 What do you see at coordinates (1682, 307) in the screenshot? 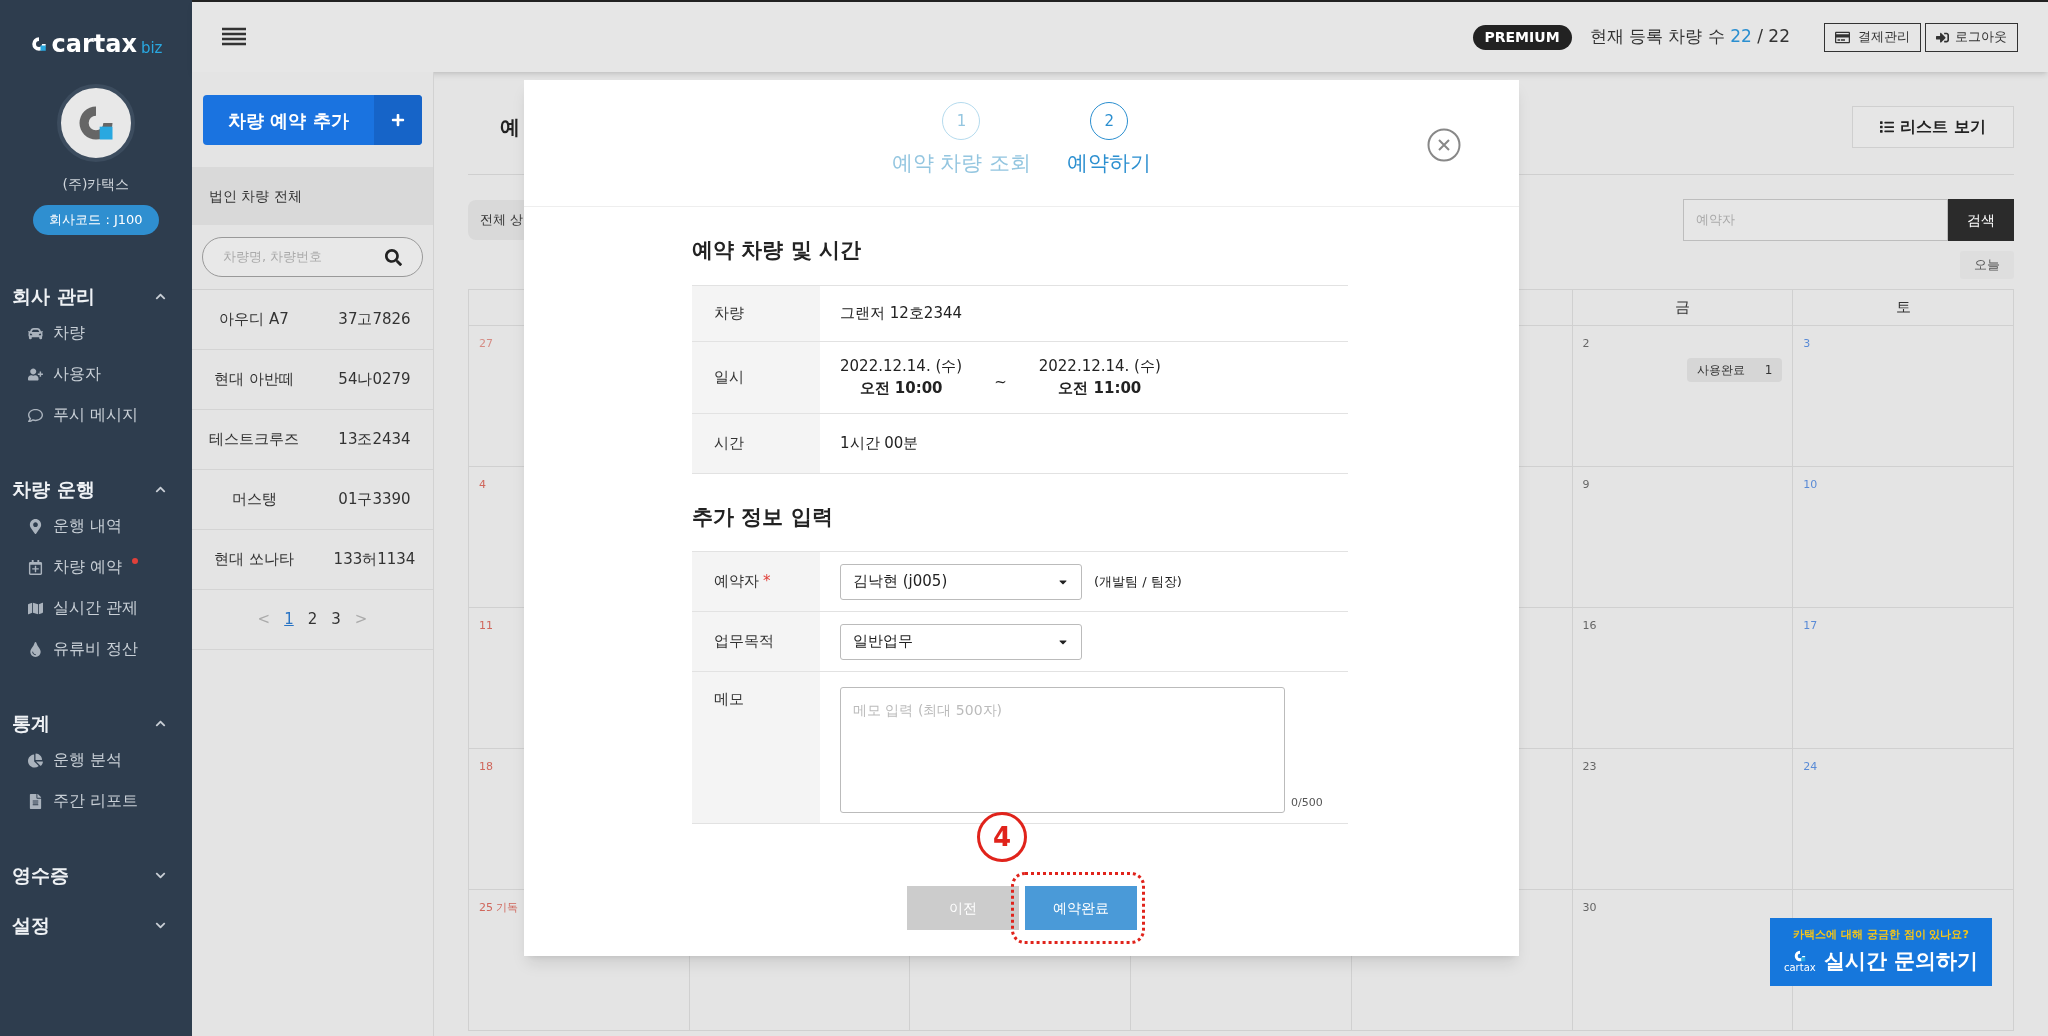
I see `weekday-header: 금` at bounding box center [1682, 307].